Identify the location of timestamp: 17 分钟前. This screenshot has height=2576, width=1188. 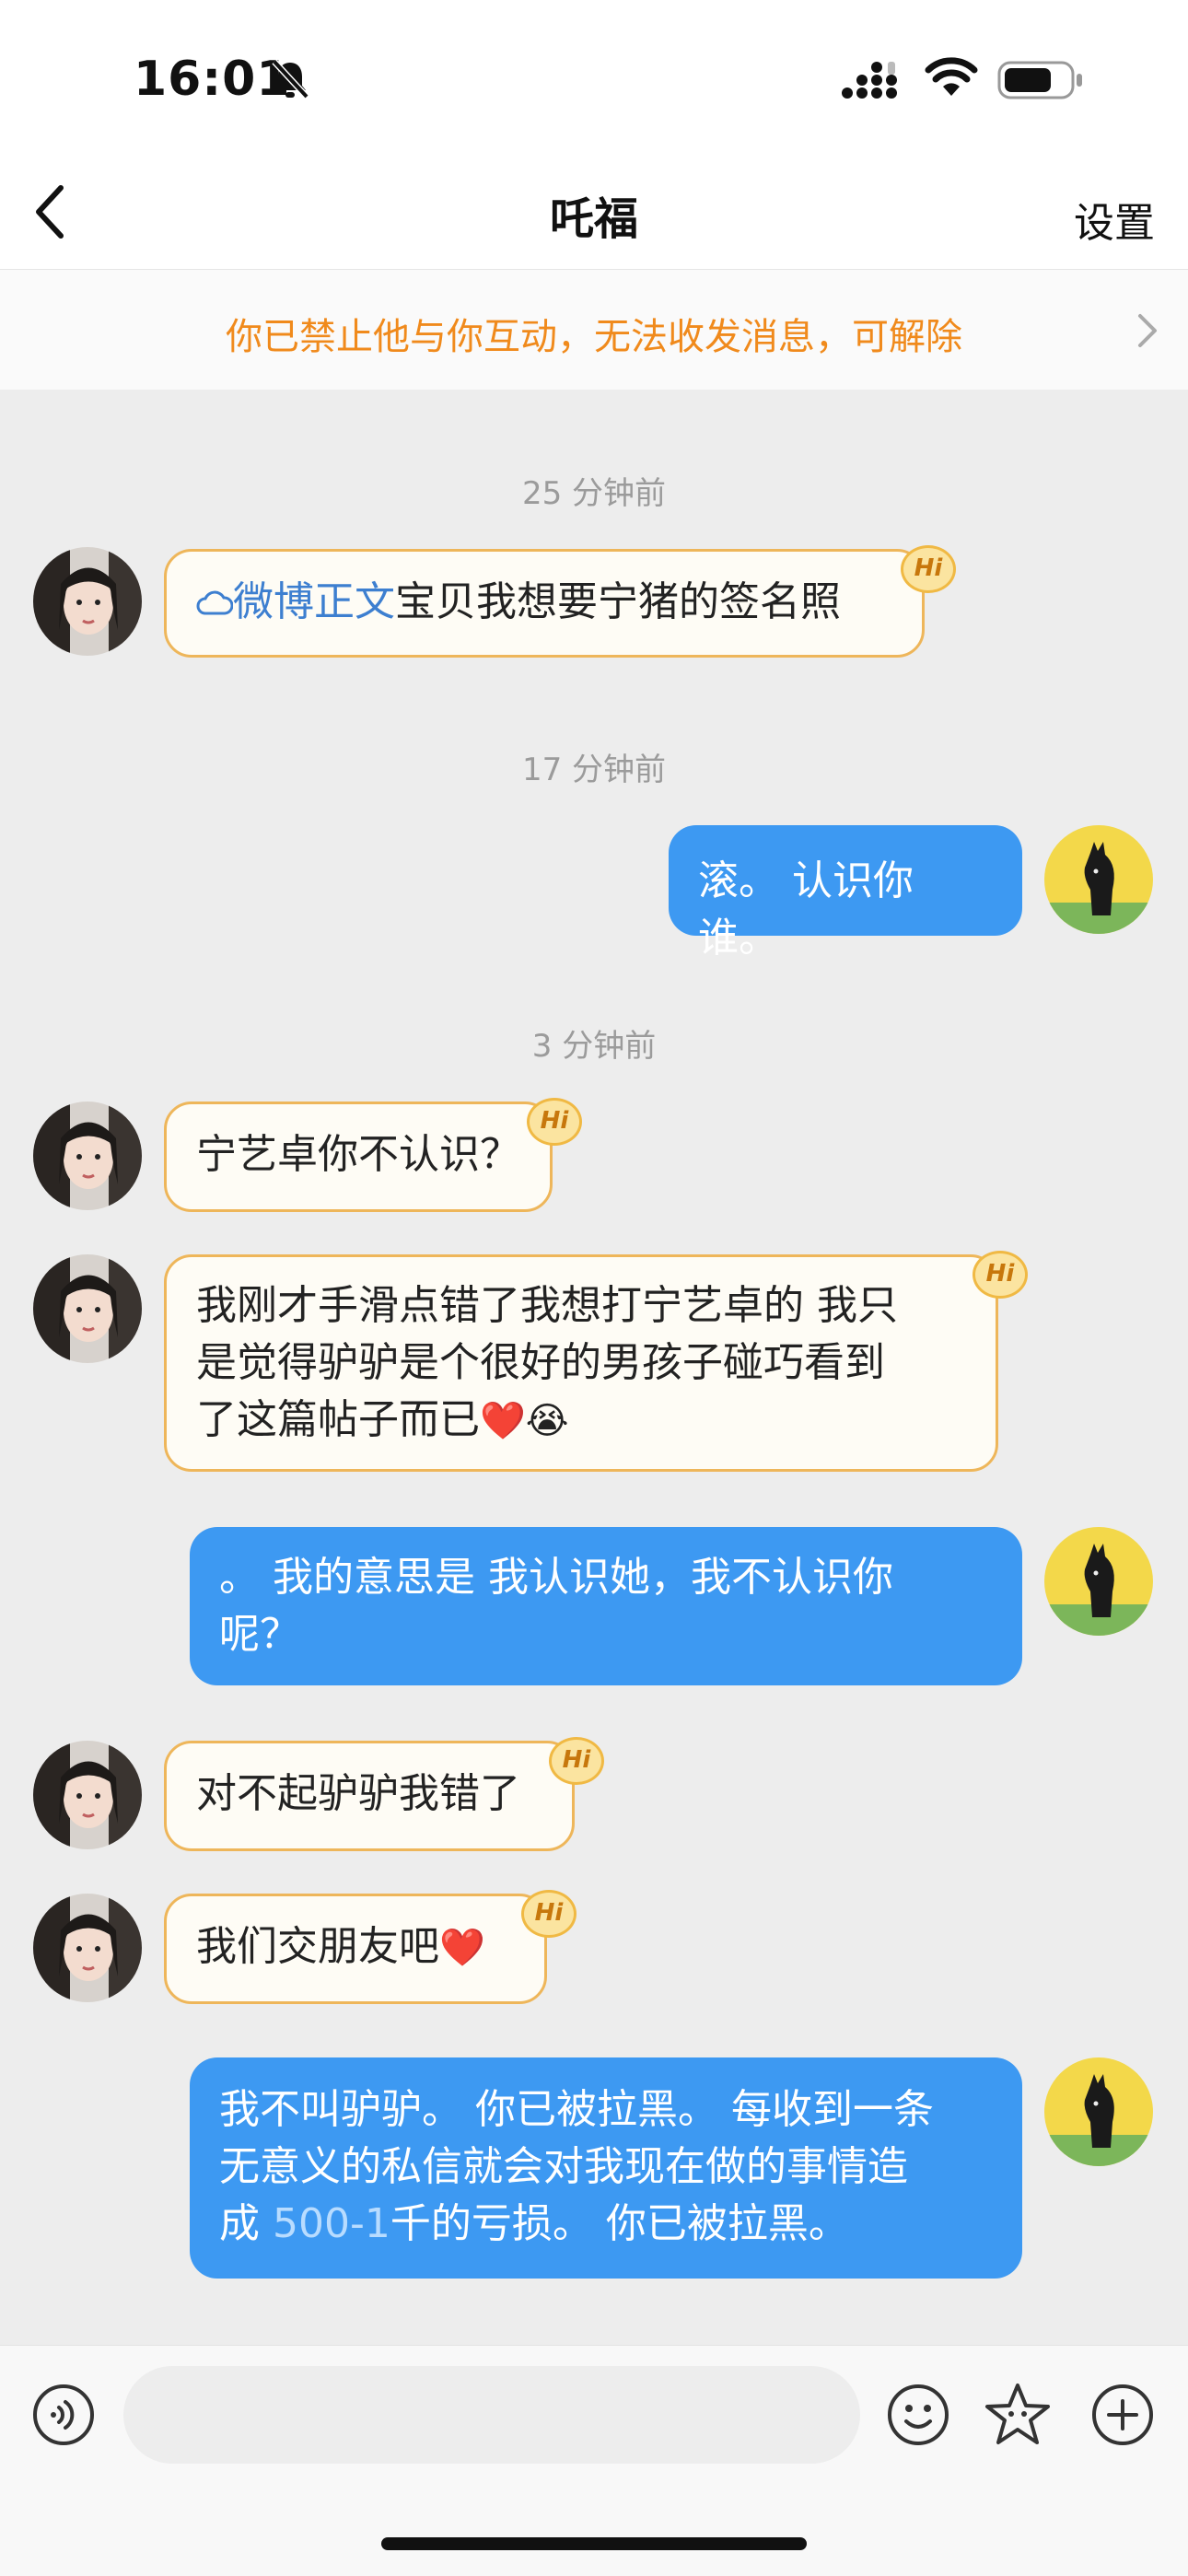
(594, 770).